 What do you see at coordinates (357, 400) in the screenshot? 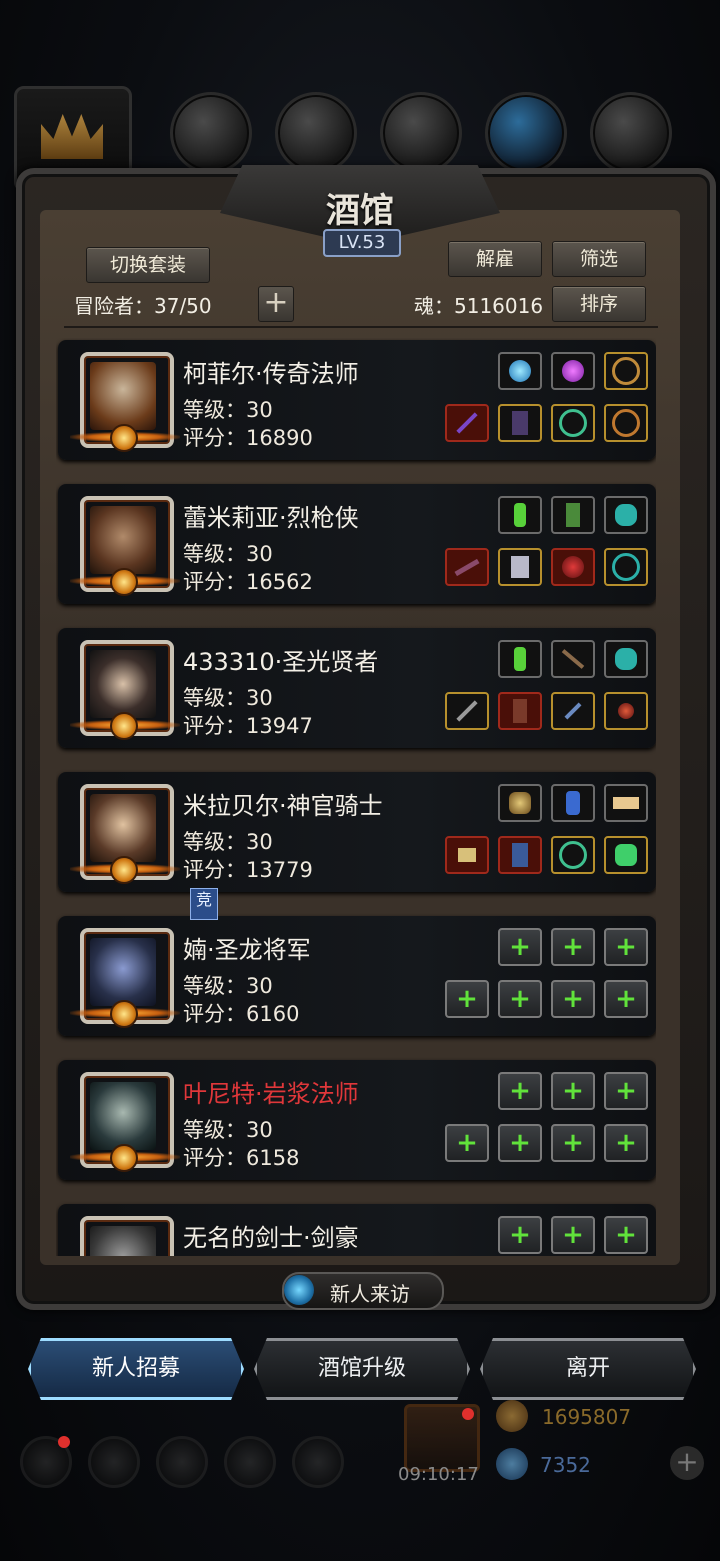
I see `hero-card: 柯菲尔·传奇法师 等级：30 评分：16890` at bounding box center [357, 400].